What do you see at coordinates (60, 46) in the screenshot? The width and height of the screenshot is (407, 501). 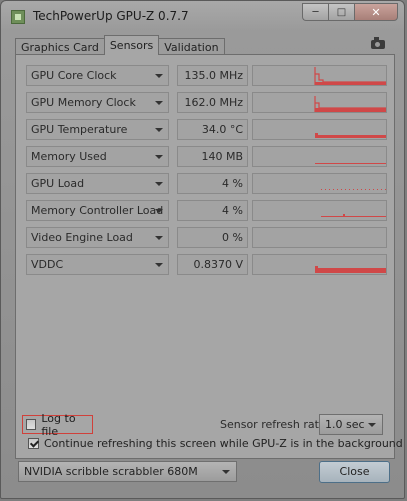 I see `tab-graphics-card: Graphics Card` at bounding box center [60, 46].